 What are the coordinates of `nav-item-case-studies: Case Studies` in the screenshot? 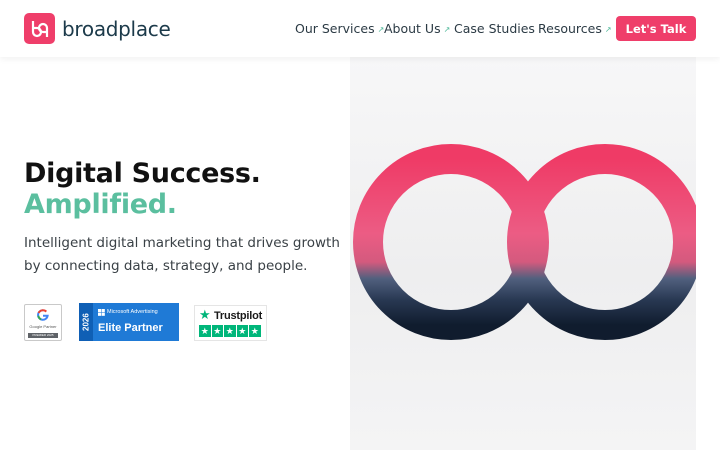 It's located at (494, 28).